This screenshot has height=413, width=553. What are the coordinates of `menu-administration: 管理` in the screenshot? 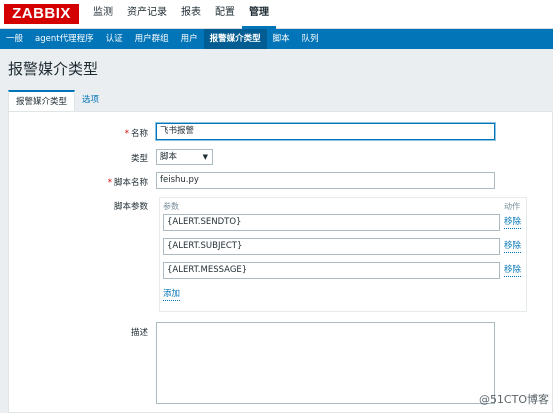 It's located at (259, 14).